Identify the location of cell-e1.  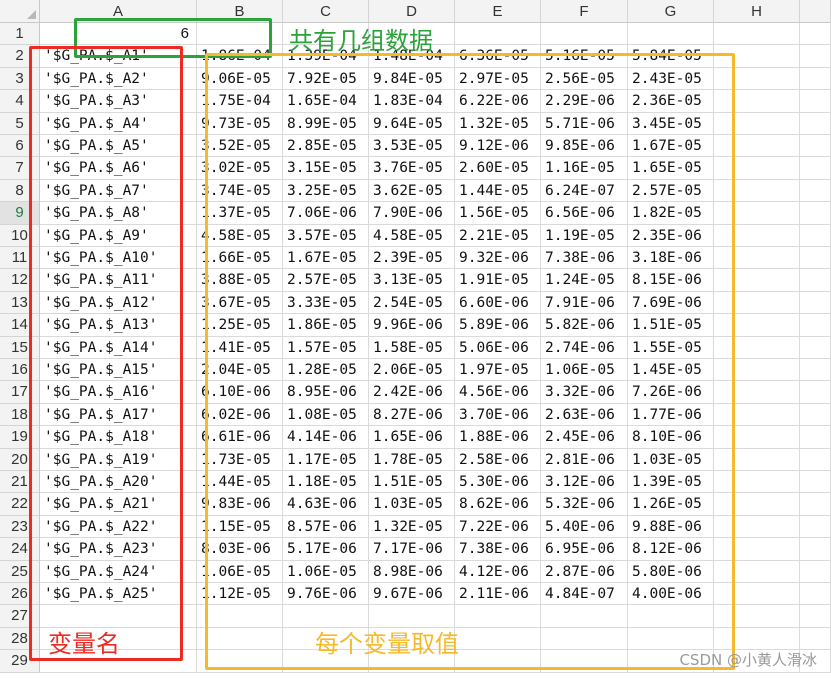
(498, 34).